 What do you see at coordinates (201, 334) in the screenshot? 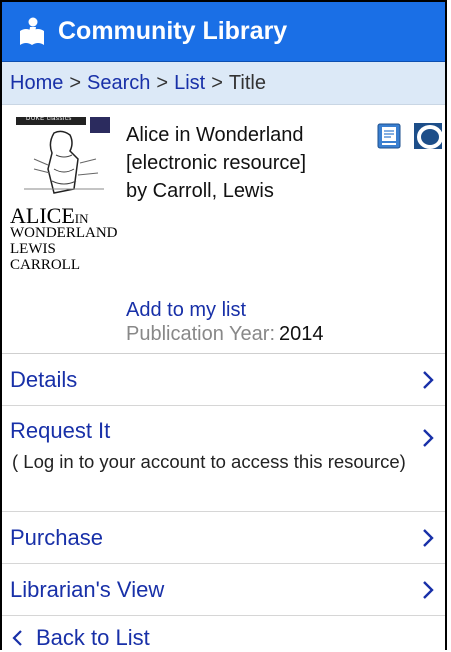
I see `publication-year-label: Publication Year:` at bounding box center [201, 334].